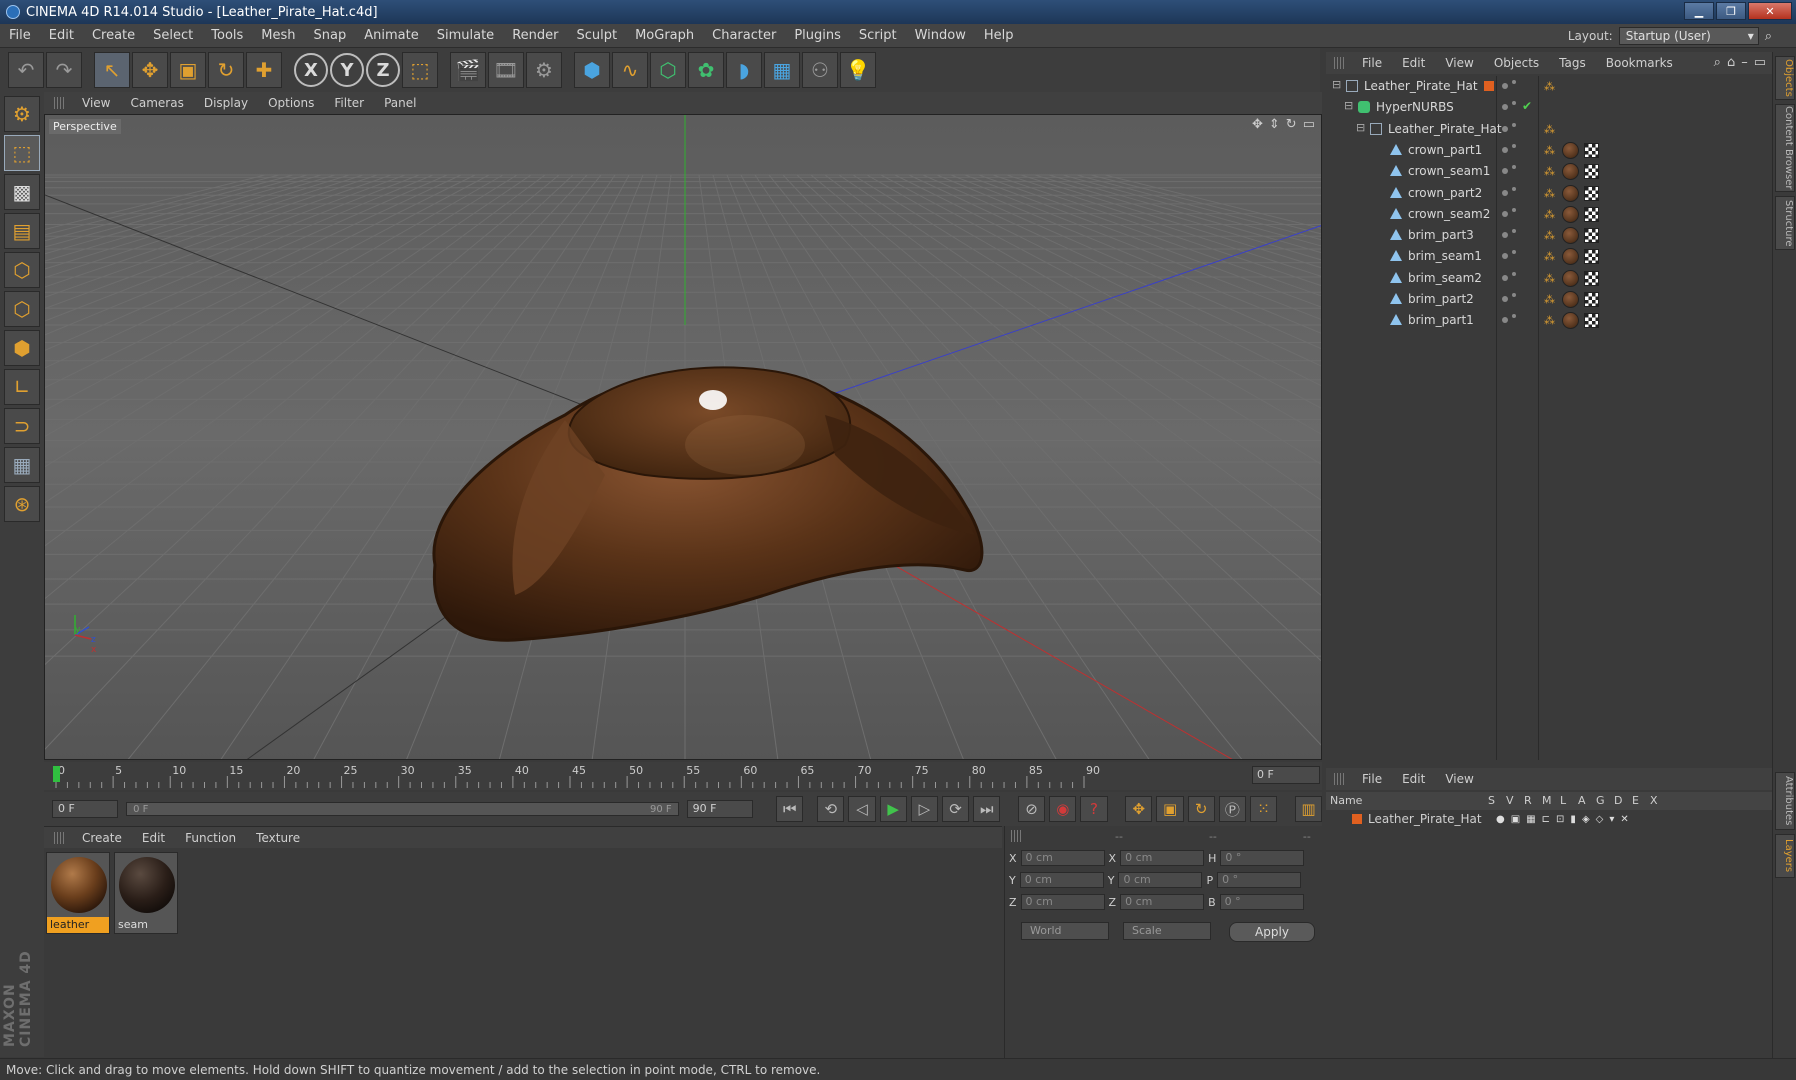 The image size is (1796, 1080). Describe the element at coordinates (1491, 800) in the screenshot. I see `layer-column-s: S` at that location.